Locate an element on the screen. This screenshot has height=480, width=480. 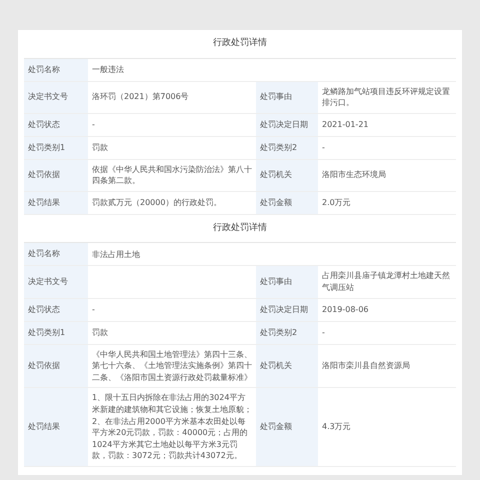
field-value: 2.0万元 is located at coordinates (336, 203).